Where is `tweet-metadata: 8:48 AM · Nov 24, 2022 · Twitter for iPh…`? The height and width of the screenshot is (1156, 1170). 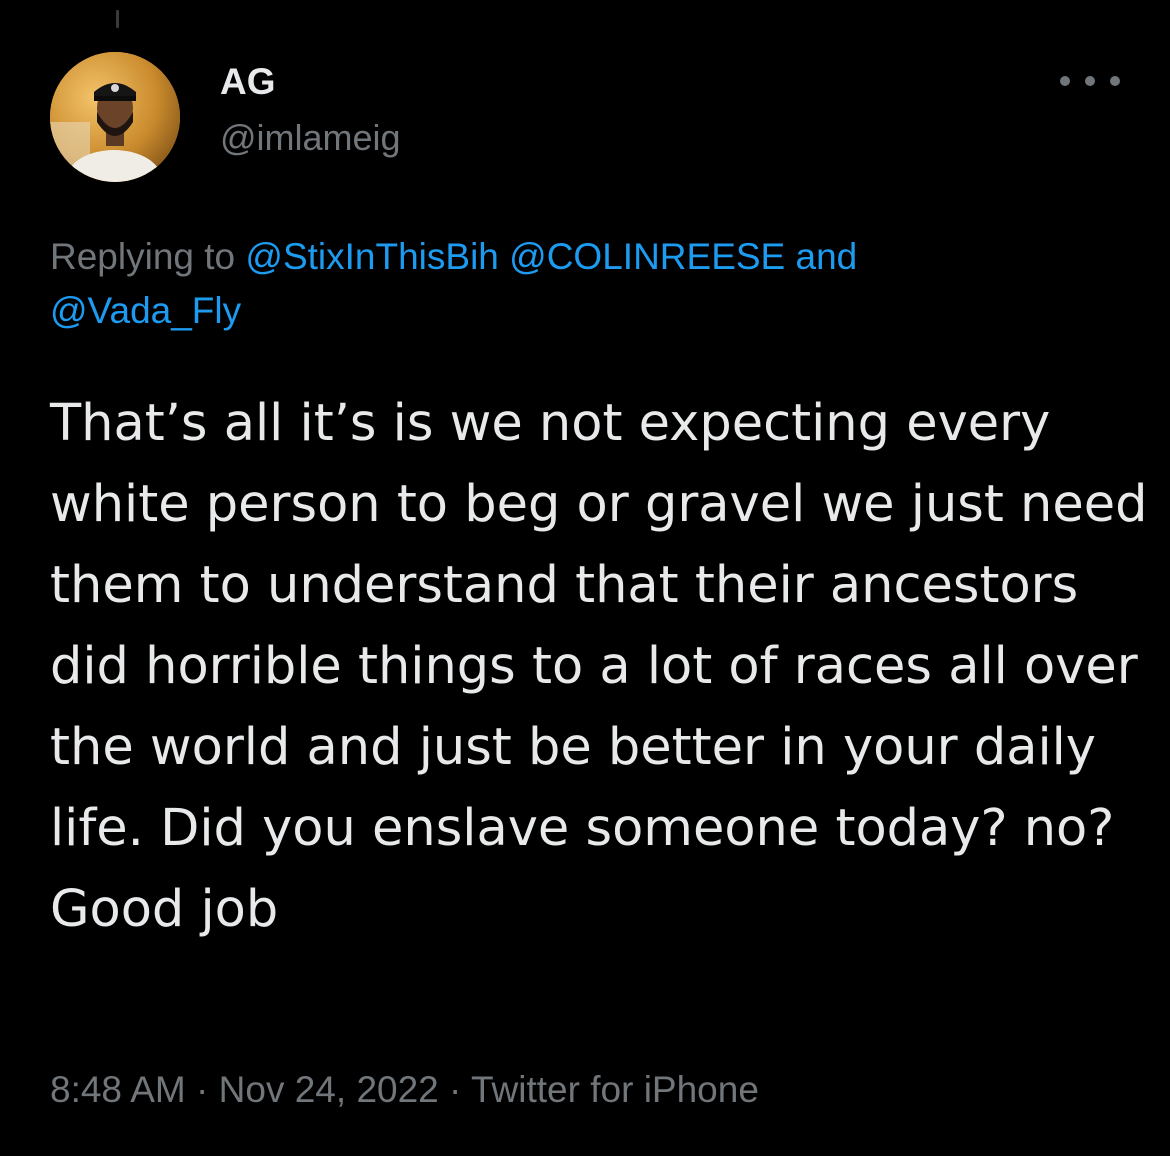 tweet-metadata: 8:48 AM · Nov 24, 2022 · Twitter for iPh… is located at coordinates (404, 1090).